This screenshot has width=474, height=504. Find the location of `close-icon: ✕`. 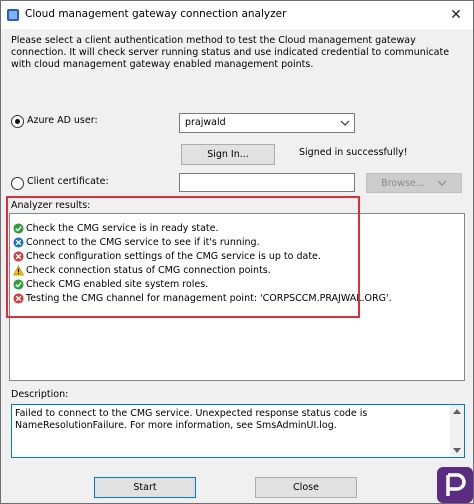

close-icon: ✕ is located at coordinates (456, 15).